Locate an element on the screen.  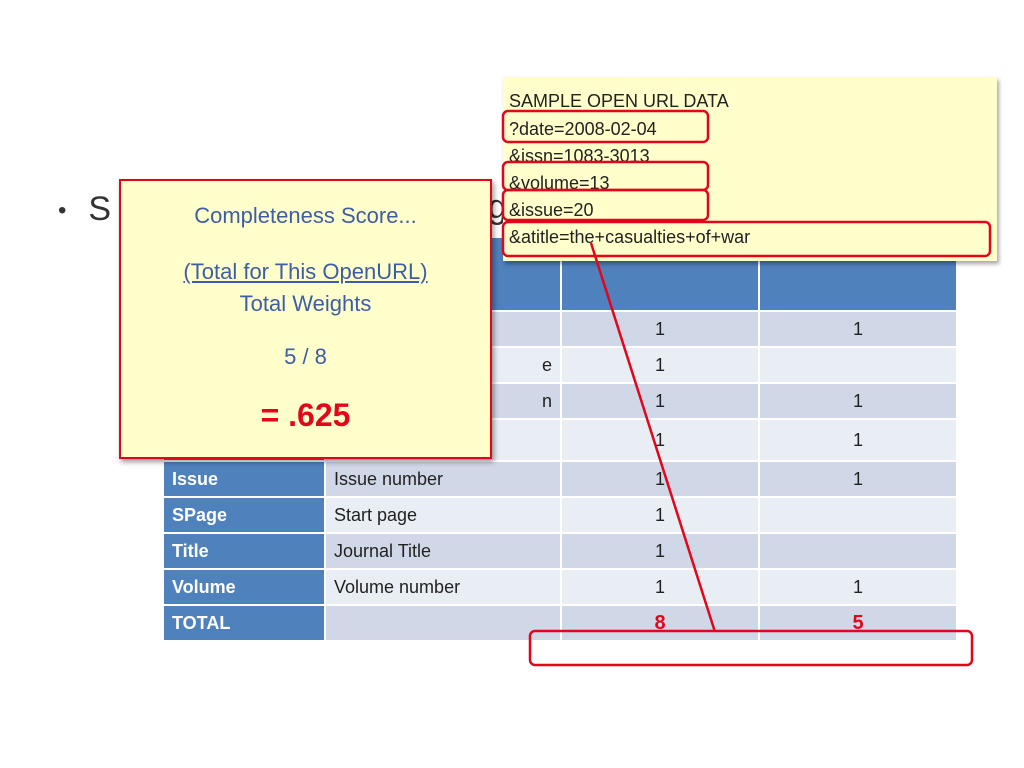
highlight-box-issue is located at coordinates (605, 205).